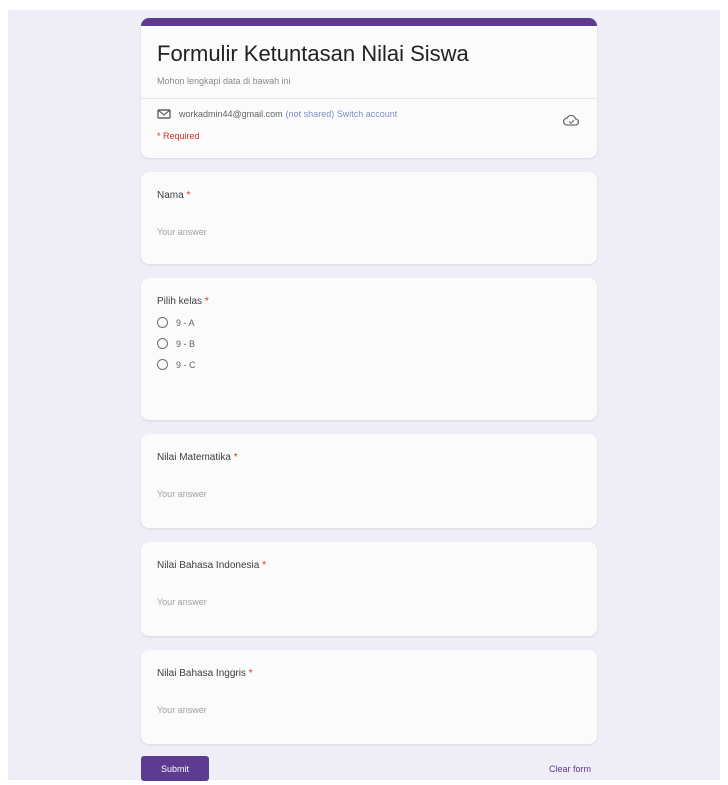  What do you see at coordinates (369, 457) in the screenshot?
I see `question-label: Nilai Matematika *` at bounding box center [369, 457].